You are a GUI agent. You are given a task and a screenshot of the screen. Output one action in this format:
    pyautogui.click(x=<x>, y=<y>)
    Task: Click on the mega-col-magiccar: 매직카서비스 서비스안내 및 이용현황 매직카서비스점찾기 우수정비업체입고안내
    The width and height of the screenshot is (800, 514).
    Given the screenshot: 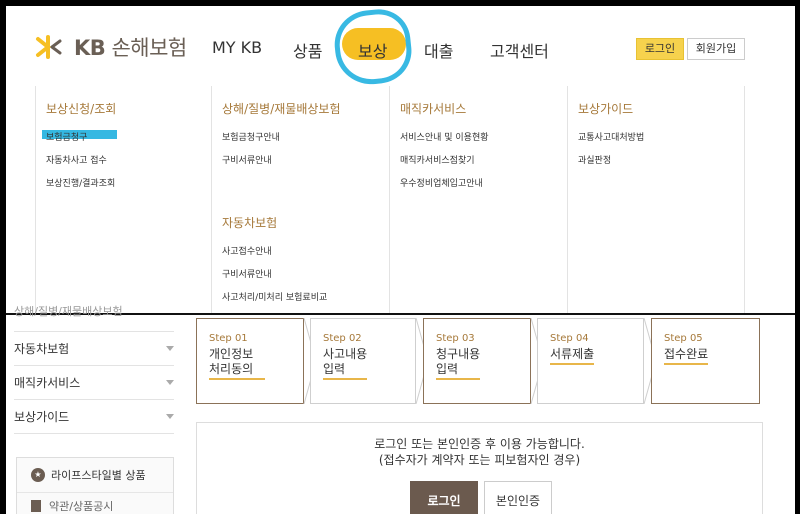 What is the action you would take?
    pyautogui.click(x=479, y=200)
    